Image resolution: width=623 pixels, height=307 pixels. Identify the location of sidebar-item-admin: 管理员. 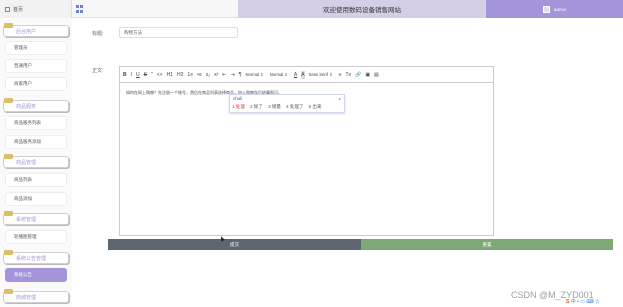
(36, 48).